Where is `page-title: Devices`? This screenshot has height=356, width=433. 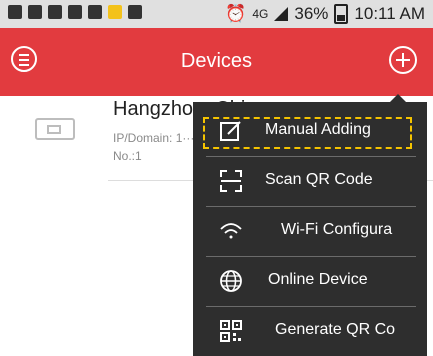
page-title: Devices is located at coordinates (216, 61).